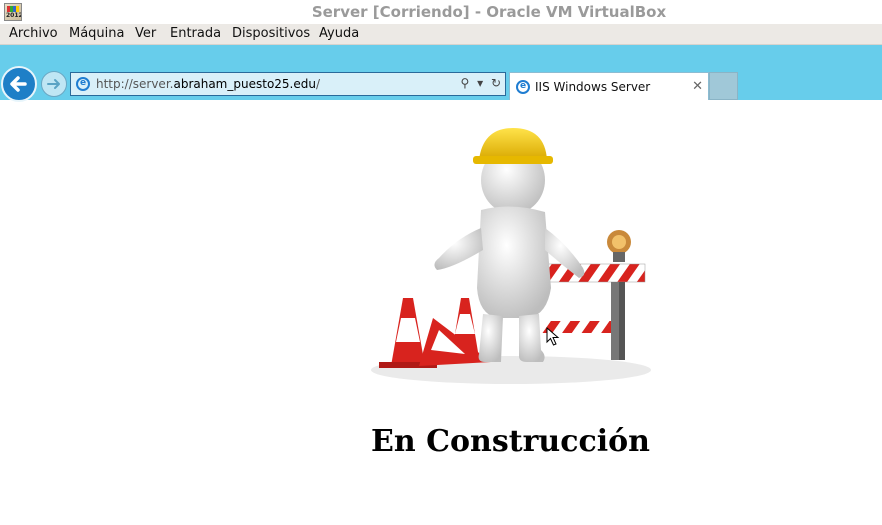  I want to click on refresh-icon: ↻, so click(496, 83).